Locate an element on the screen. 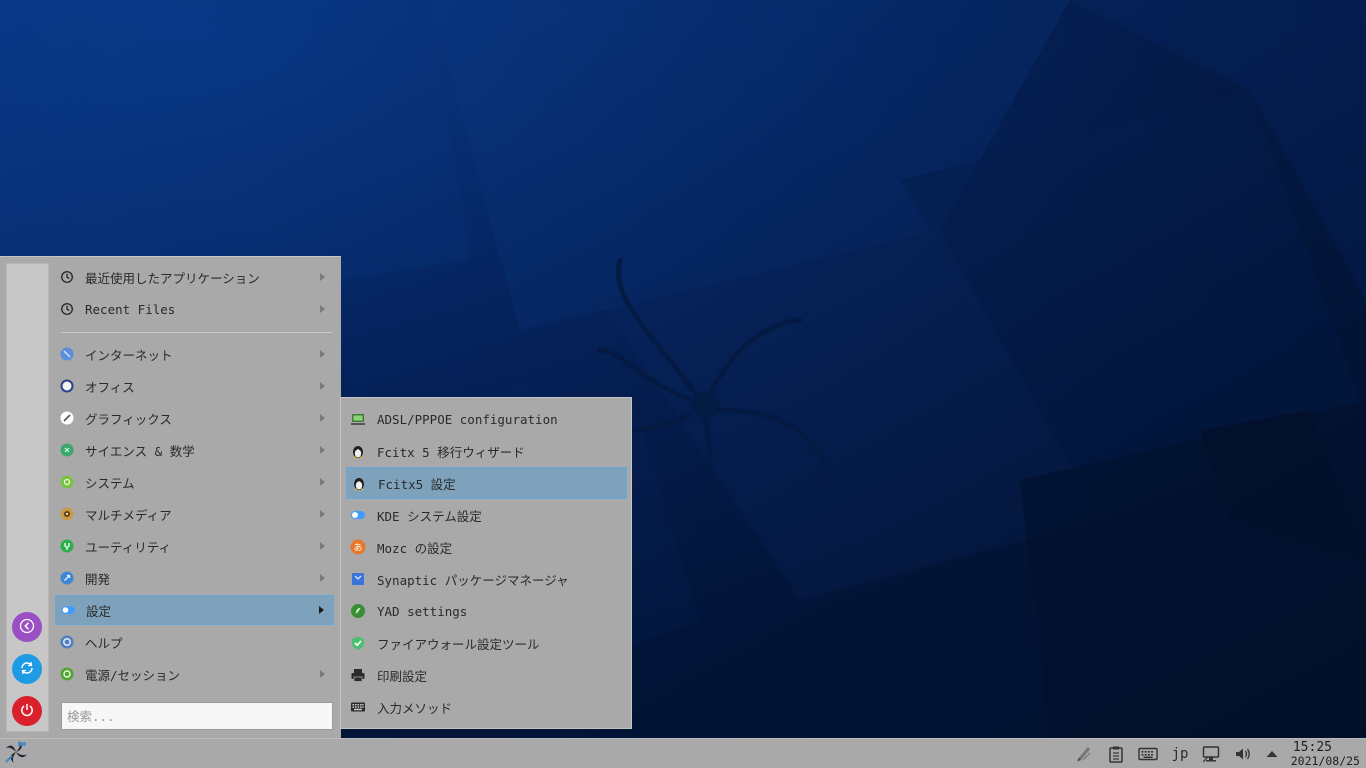 The width and height of the screenshot is (1366, 768). settings-toggle-icon is located at coordinates (68, 610).